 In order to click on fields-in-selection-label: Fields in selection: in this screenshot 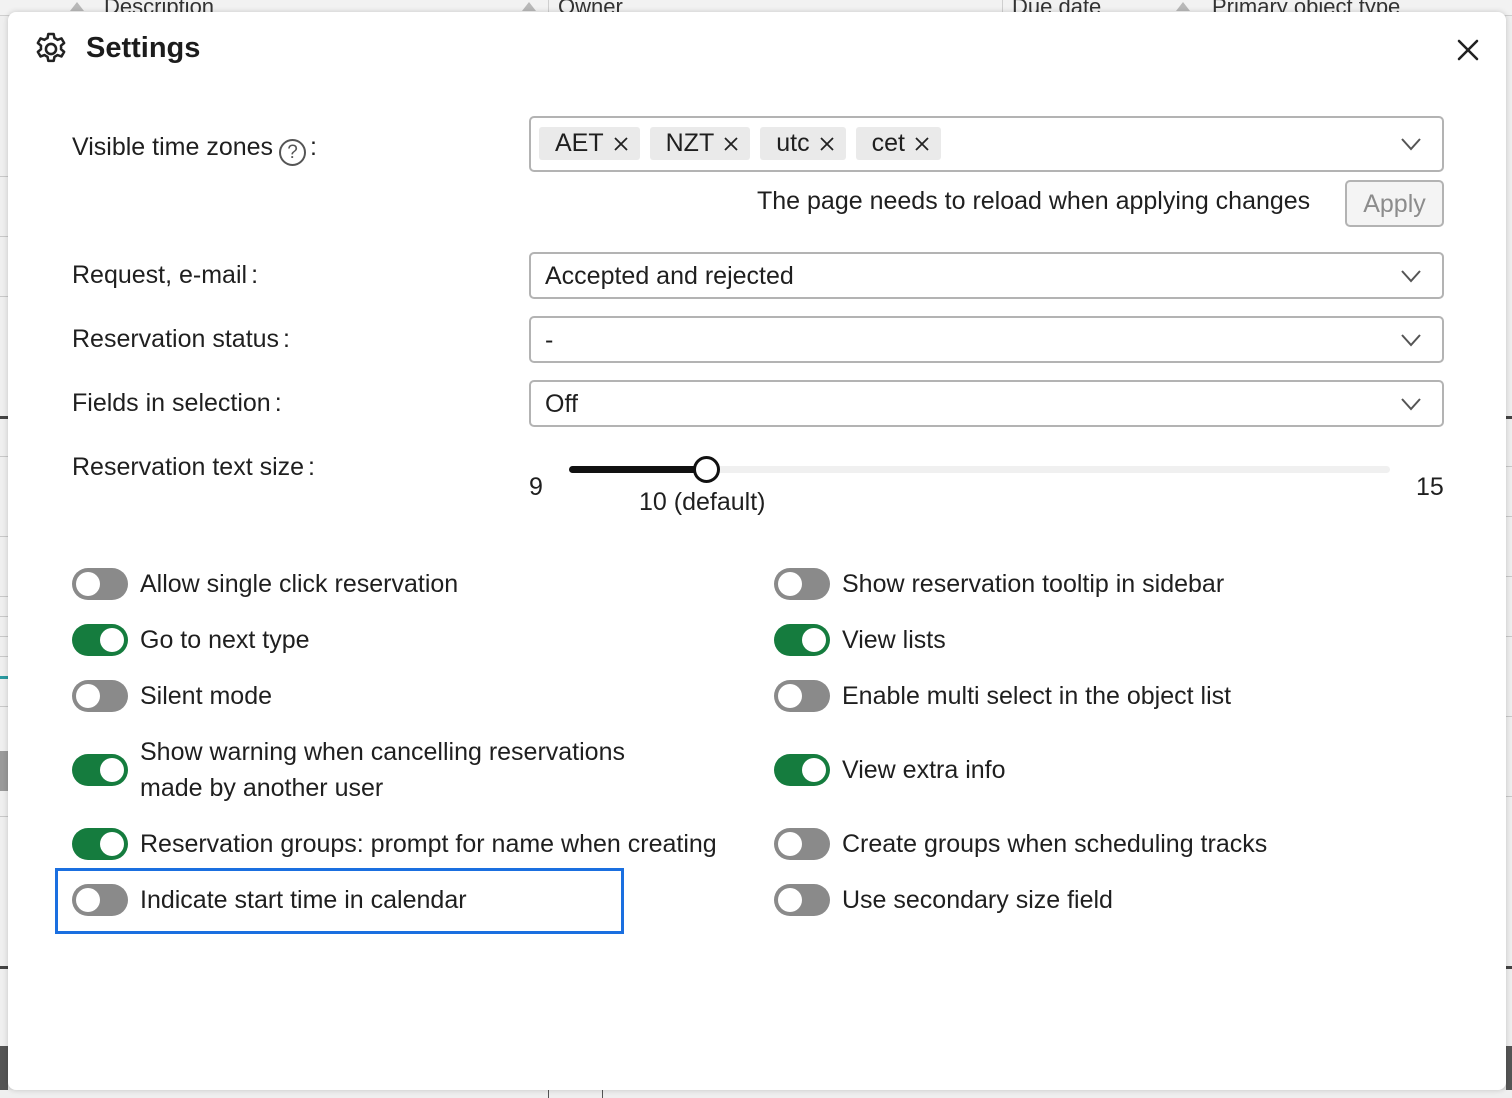, I will do `click(177, 403)`.